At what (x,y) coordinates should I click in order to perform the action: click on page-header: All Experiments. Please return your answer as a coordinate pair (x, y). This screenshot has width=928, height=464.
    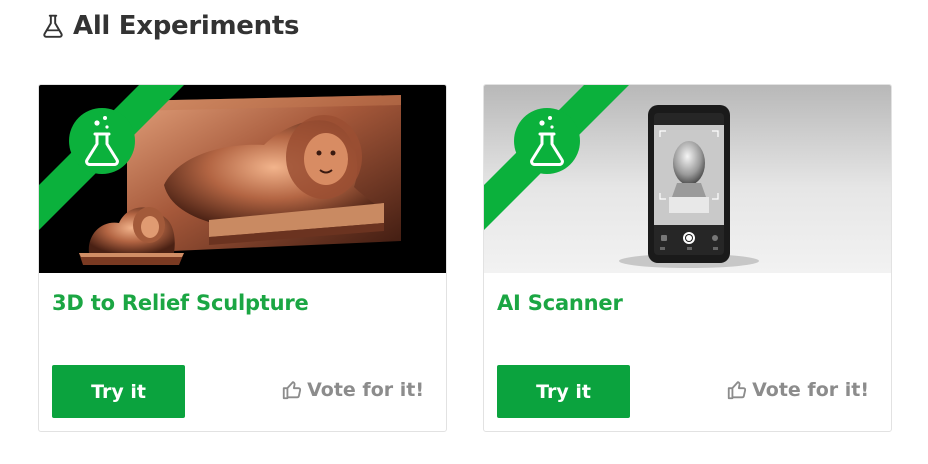
    Looking at the image, I should click on (169, 26).